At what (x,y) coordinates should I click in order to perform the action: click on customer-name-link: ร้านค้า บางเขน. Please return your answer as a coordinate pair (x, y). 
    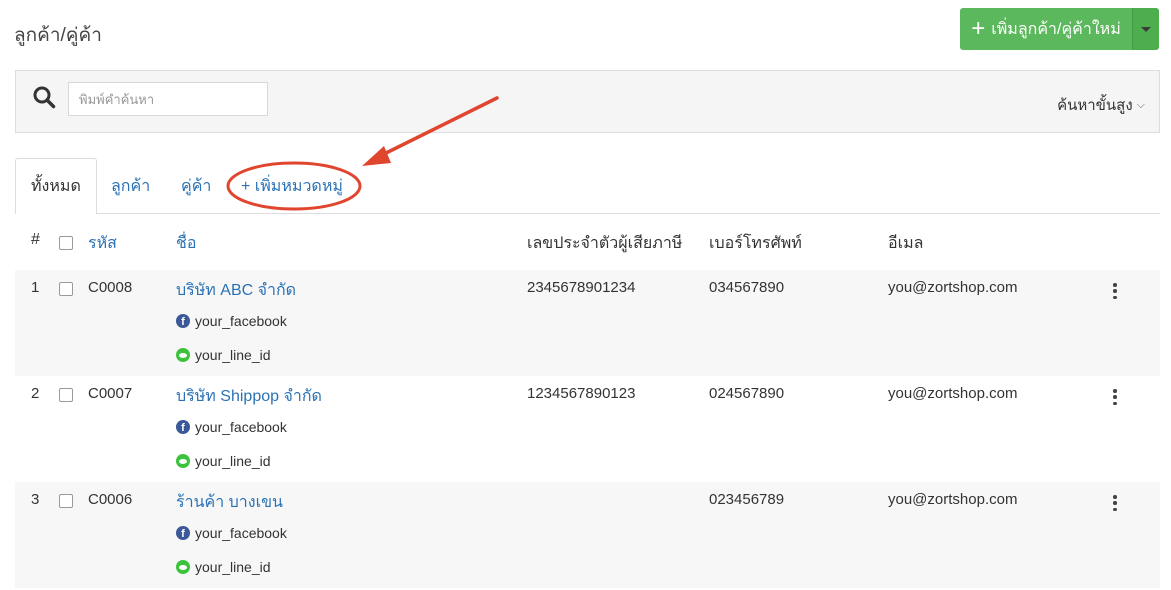
    Looking at the image, I should click on (229, 502).